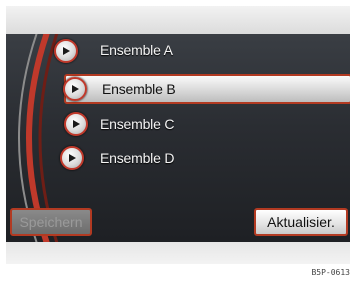  I want to click on save-button-label: Speichern, so click(51, 222).